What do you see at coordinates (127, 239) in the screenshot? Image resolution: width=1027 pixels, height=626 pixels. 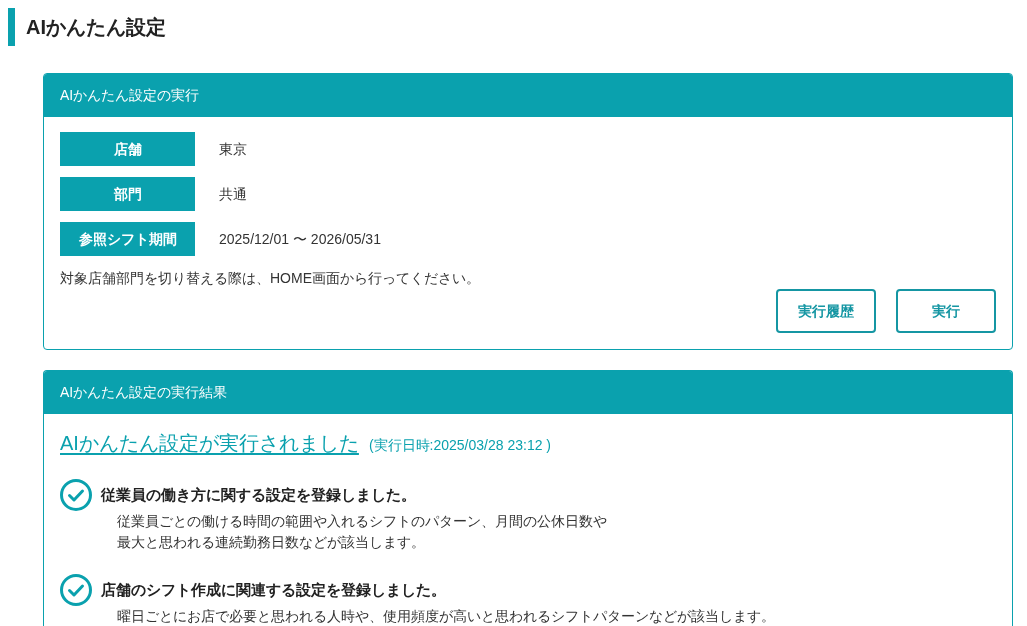 I see `field-label: 参照シフト期間` at bounding box center [127, 239].